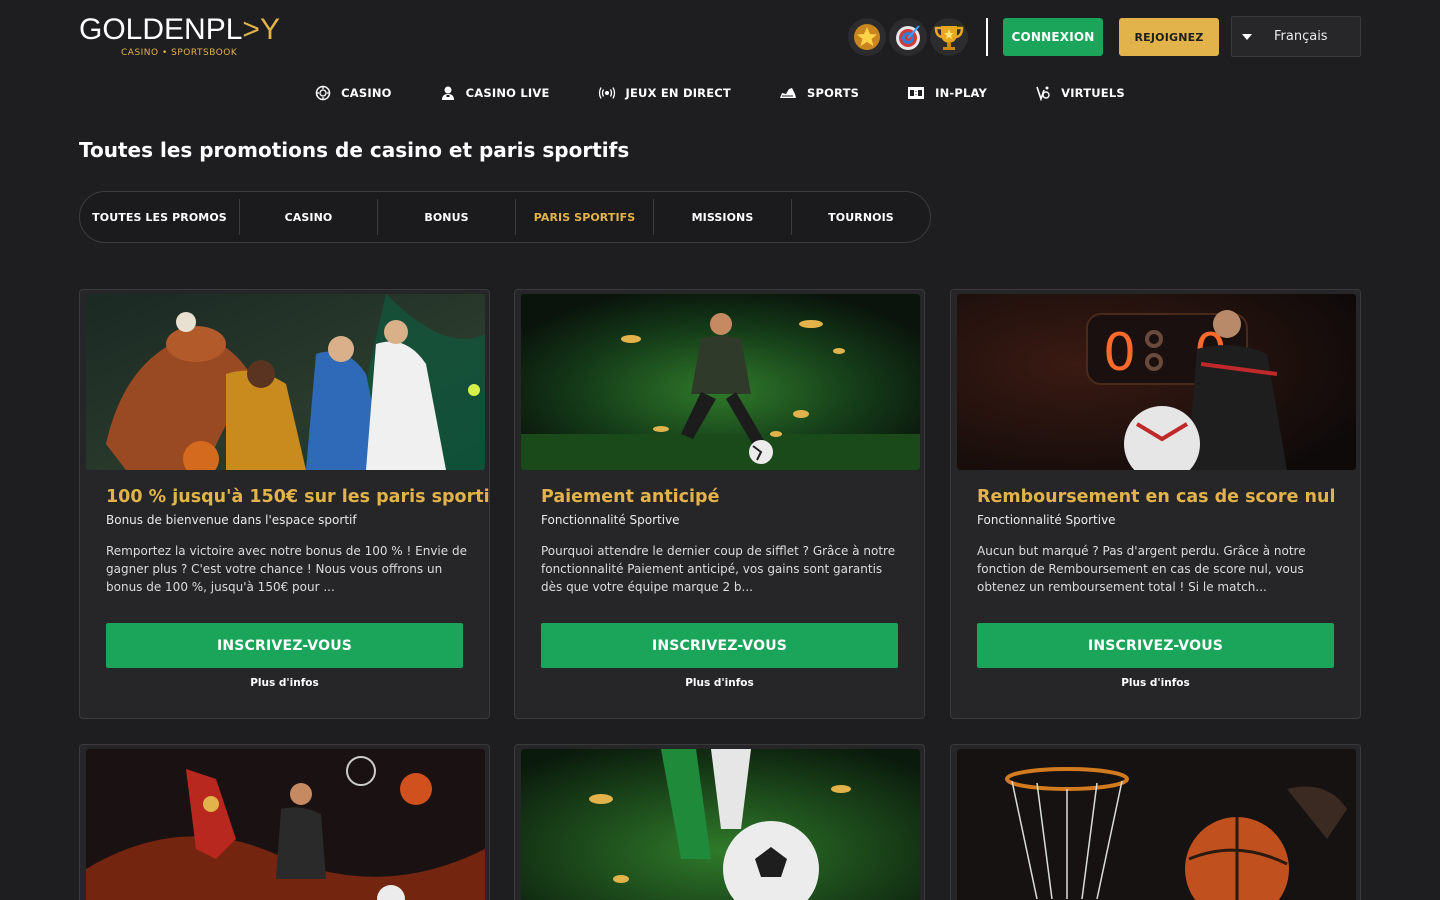  Describe the element at coordinates (1053, 37) in the screenshot. I see `login-button: CONNEXION` at that location.